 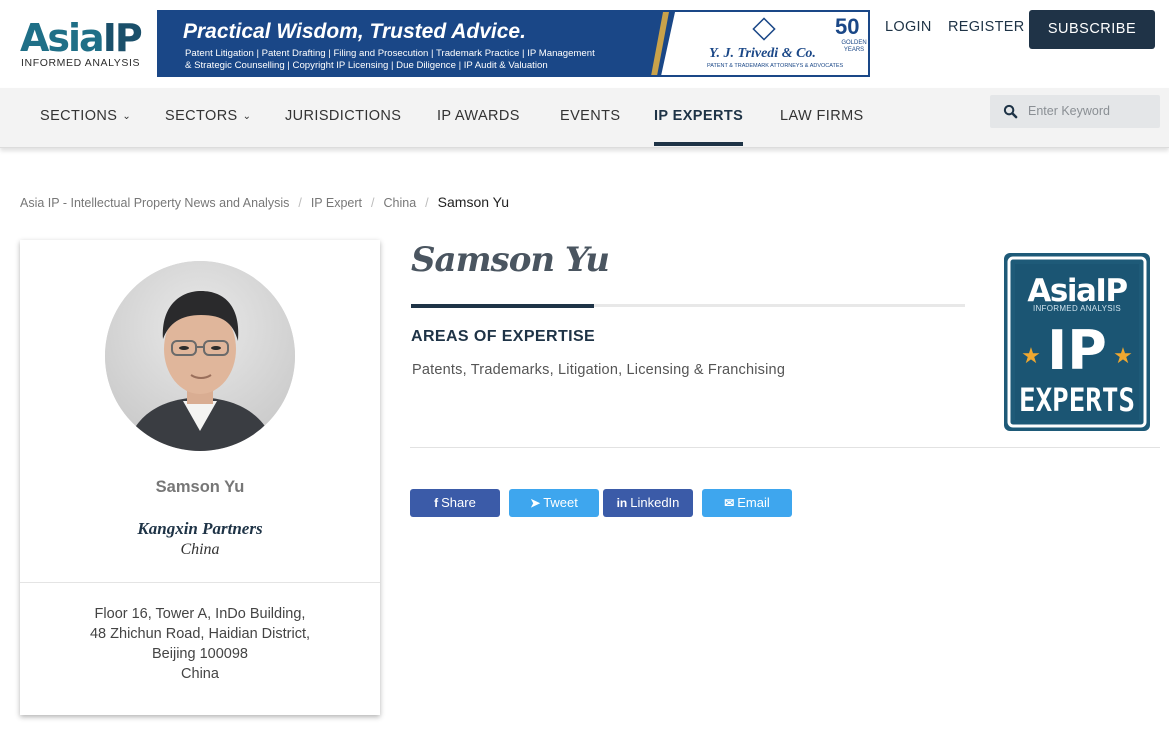 What do you see at coordinates (502, 306) in the screenshot?
I see `title-underline-accent` at bounding box center [502, 306].